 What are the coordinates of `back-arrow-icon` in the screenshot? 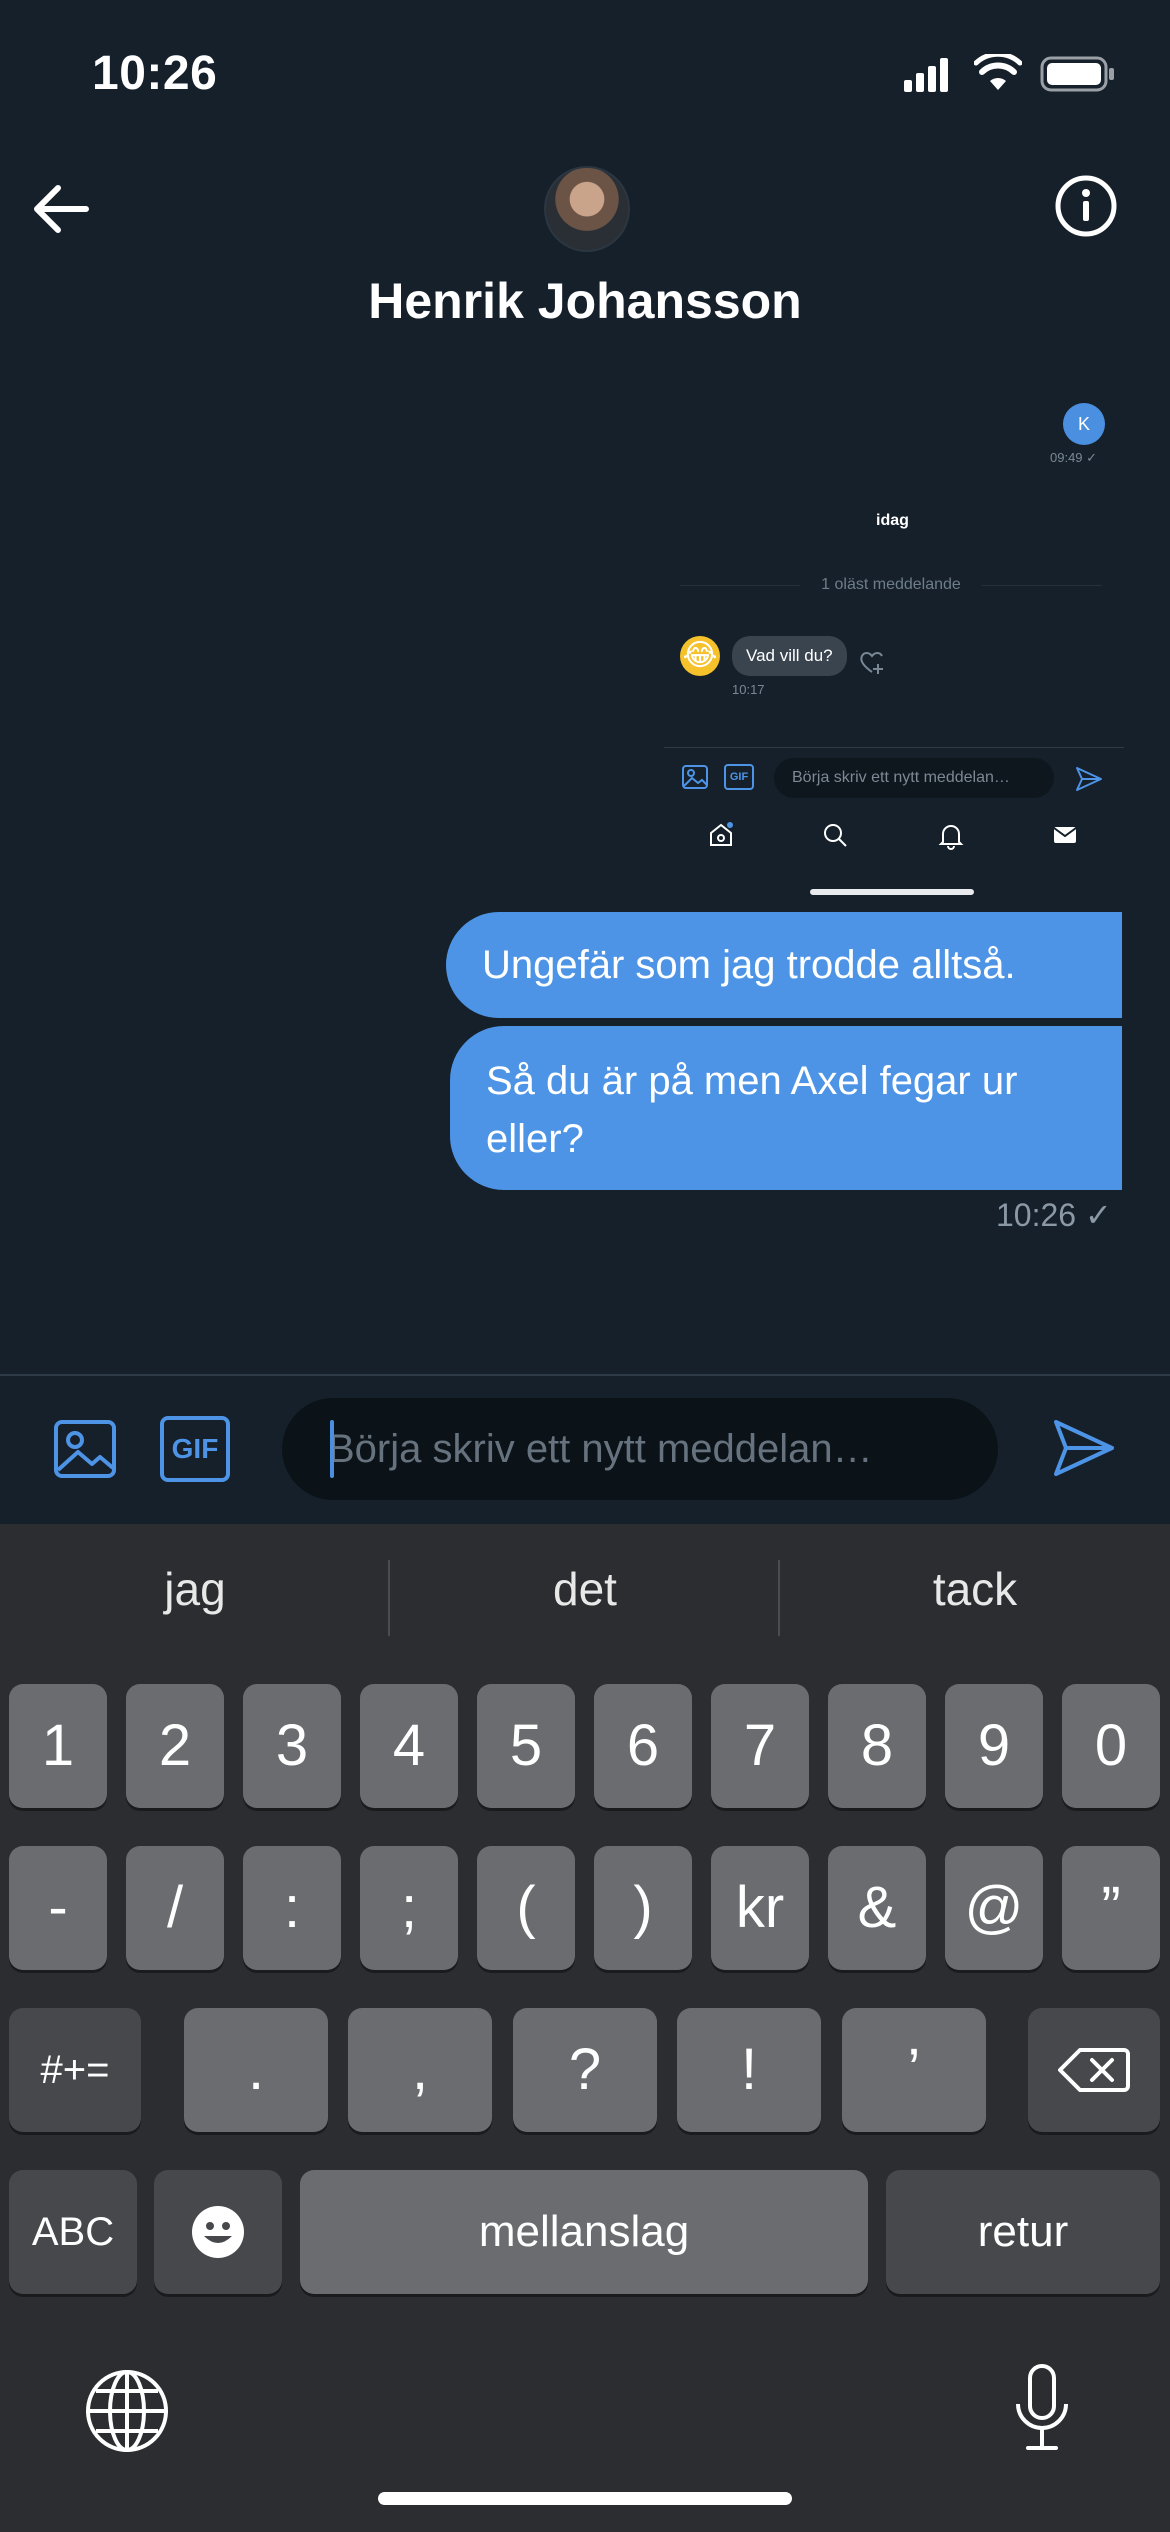 It's located at (61, 209).